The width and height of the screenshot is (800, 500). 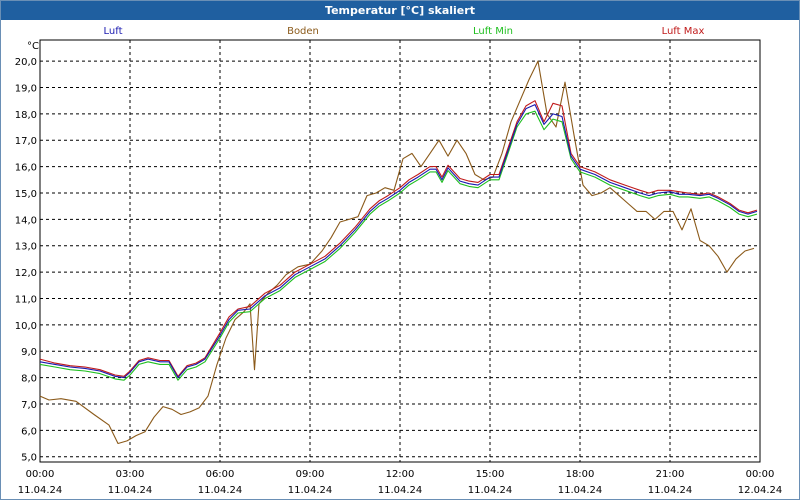 What do you see at coordinates (493, 31) in the screenshot?
I see `legend-entry-luft-min: Luft Min` at bounding box center [493, 31].